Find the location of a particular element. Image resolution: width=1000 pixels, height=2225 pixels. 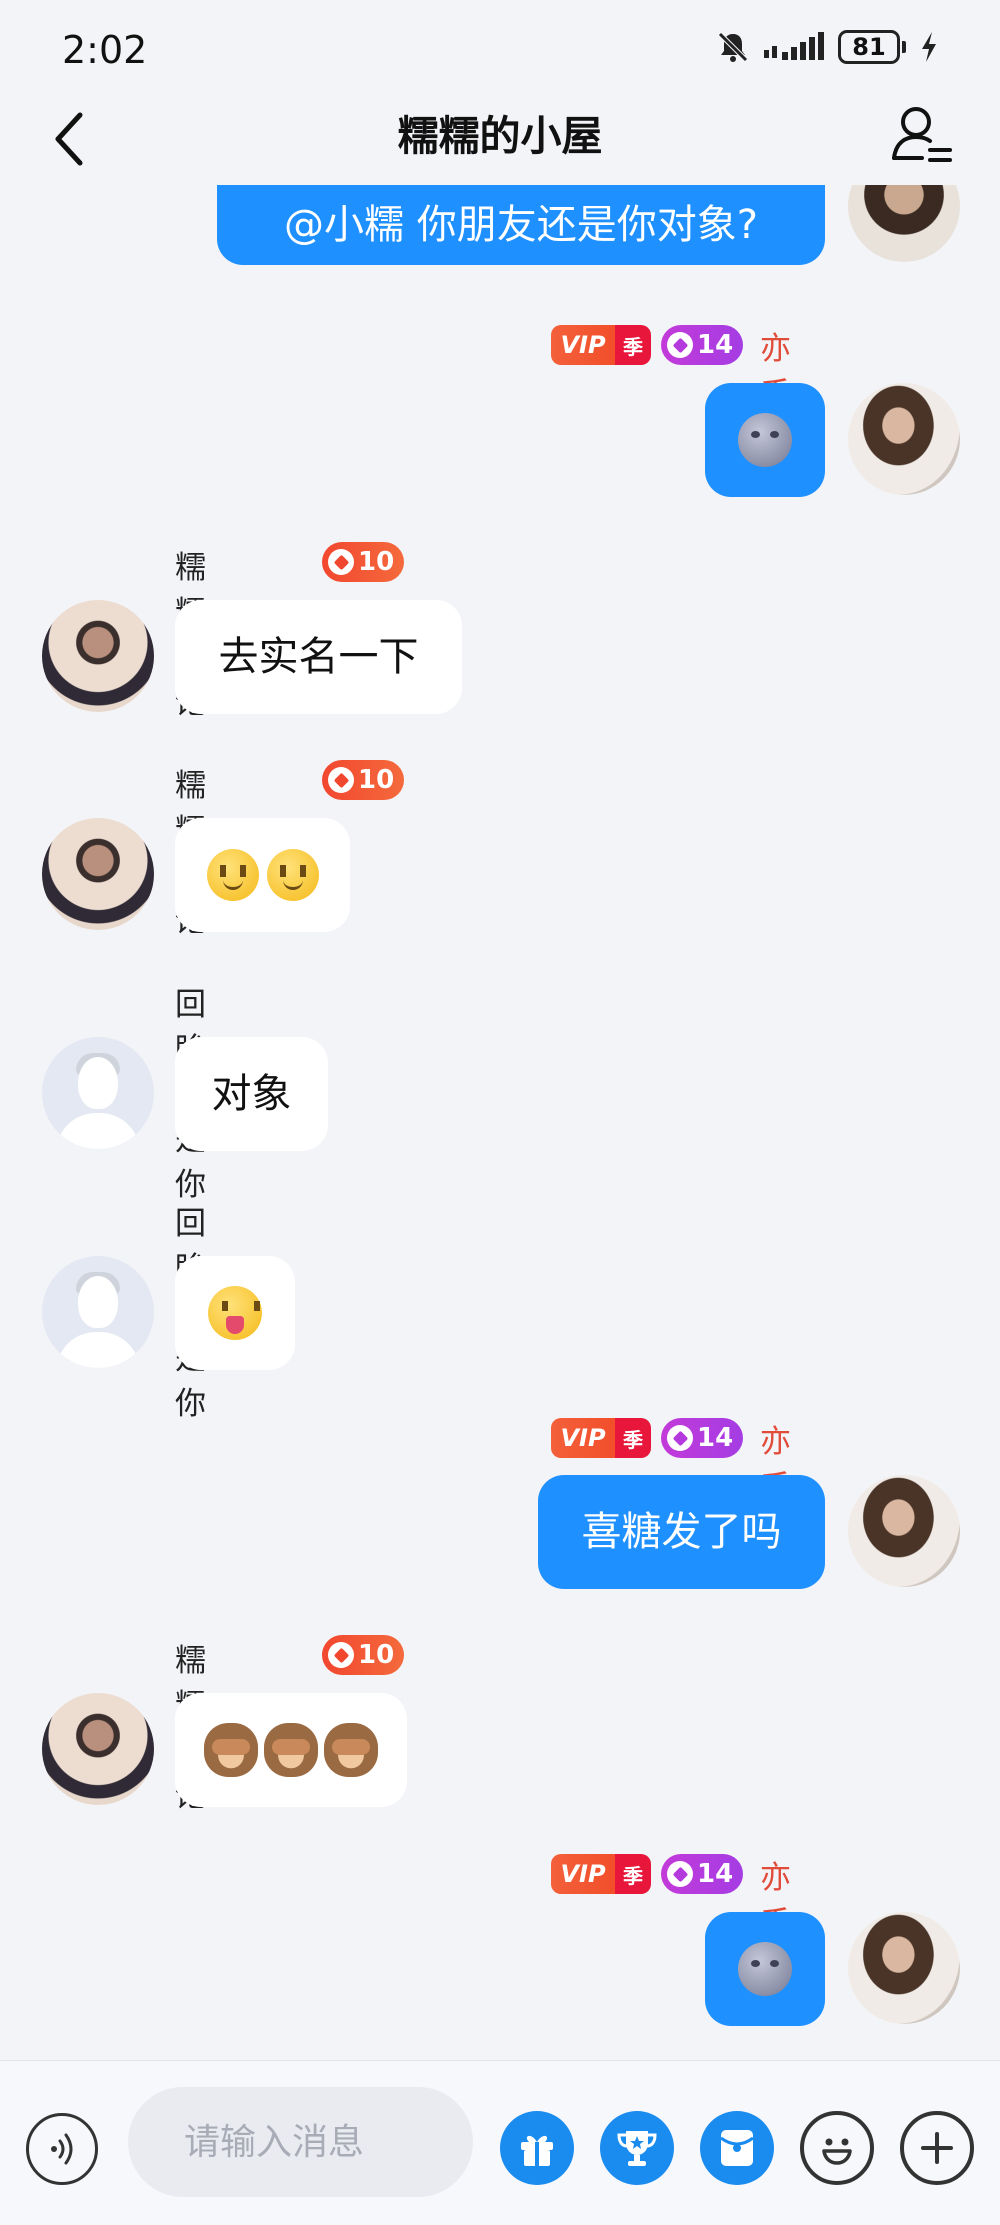

signal-icon is located at coordinates (794, 46).